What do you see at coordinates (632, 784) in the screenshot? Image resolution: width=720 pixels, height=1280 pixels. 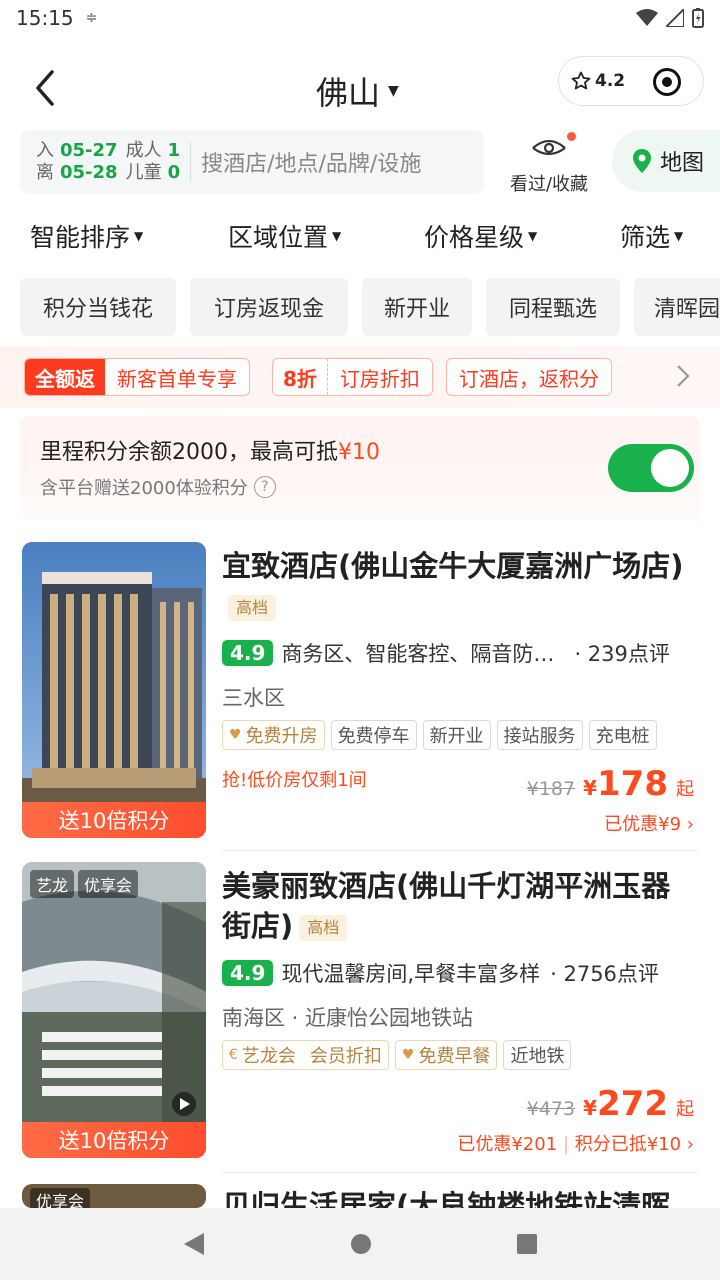 I see `price-value: 178` at bounding box center [632, 784].